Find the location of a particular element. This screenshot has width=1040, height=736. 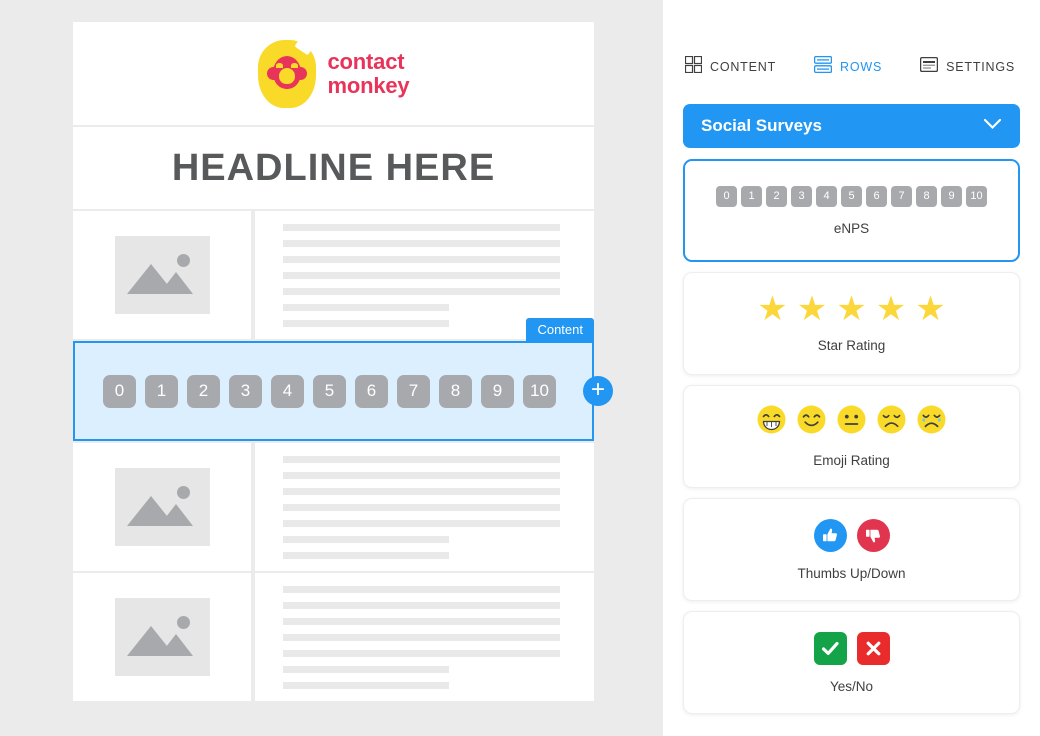

email-row-survey-selected: Content 0 1 2 3 4 5 6 7 8 9 10 + is located at coordinates (343, 379).